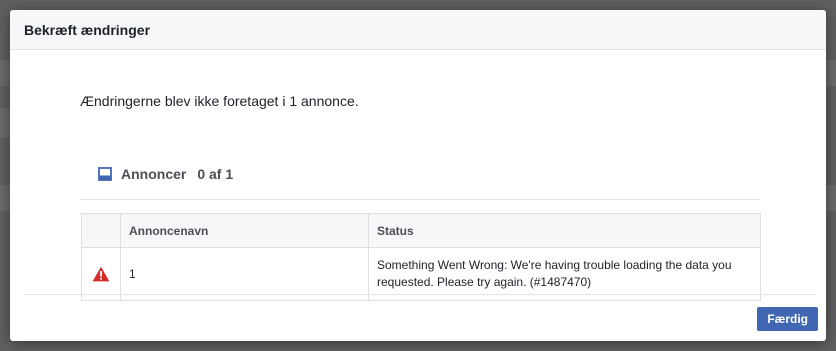 The height and width of the screenshot is (351, 836). I want to click on column-header-icon, so click(101, 230).